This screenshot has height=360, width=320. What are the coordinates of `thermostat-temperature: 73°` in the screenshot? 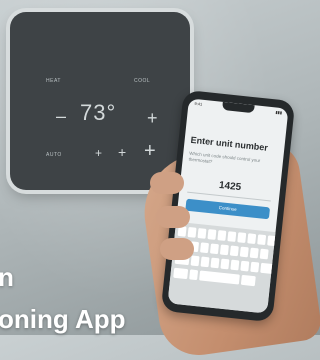 It's located at (98, 112).